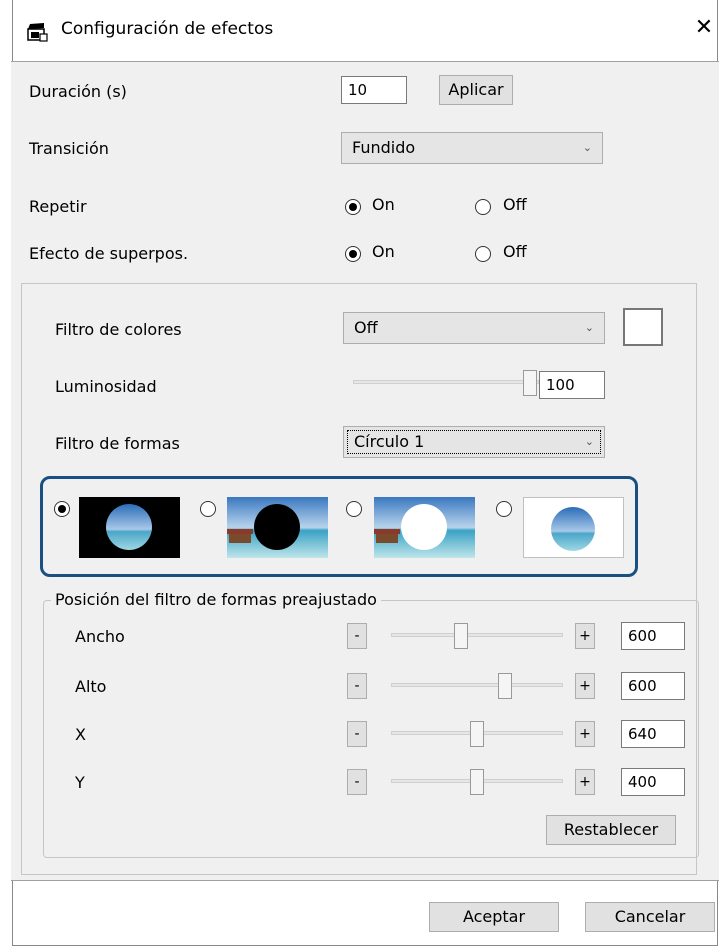 This screenshot has width=720, height=948. I want to click on preset-alto-slider-thumb, so click(505, 686).